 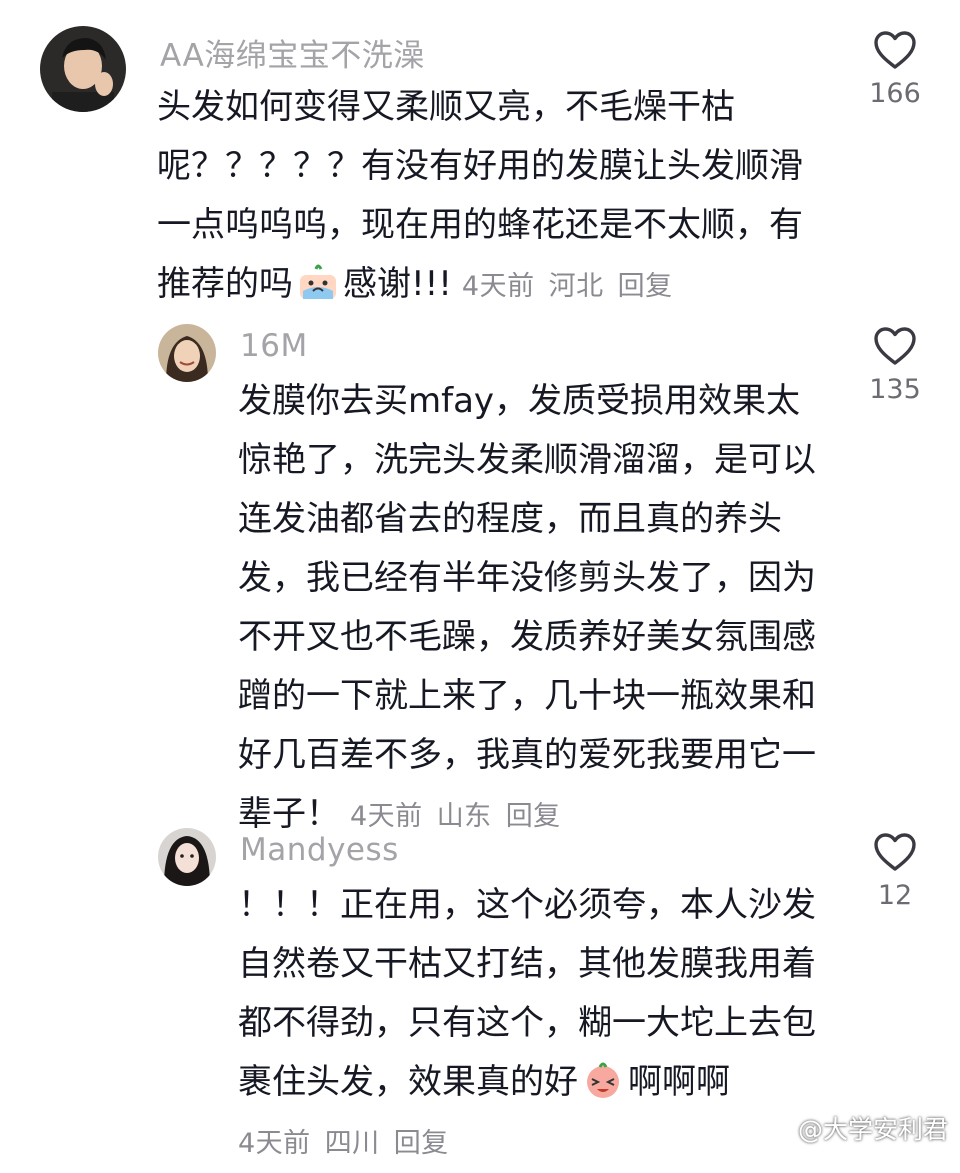 What do you see at coordinates (274, 346) in the screenshot?
I see `comment-username: 16M` at bounding box center [274, 346].